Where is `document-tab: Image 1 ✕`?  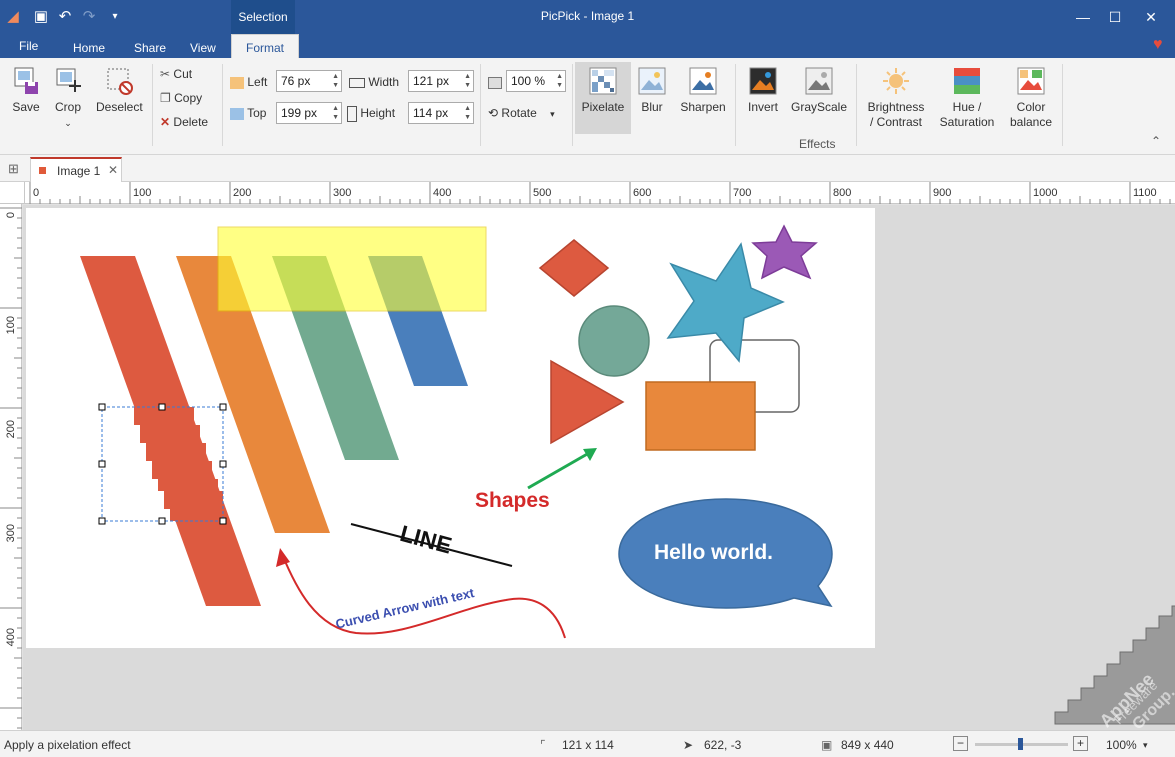
document-tab: Image 1 ✕ is located at coordinates (76, 169).